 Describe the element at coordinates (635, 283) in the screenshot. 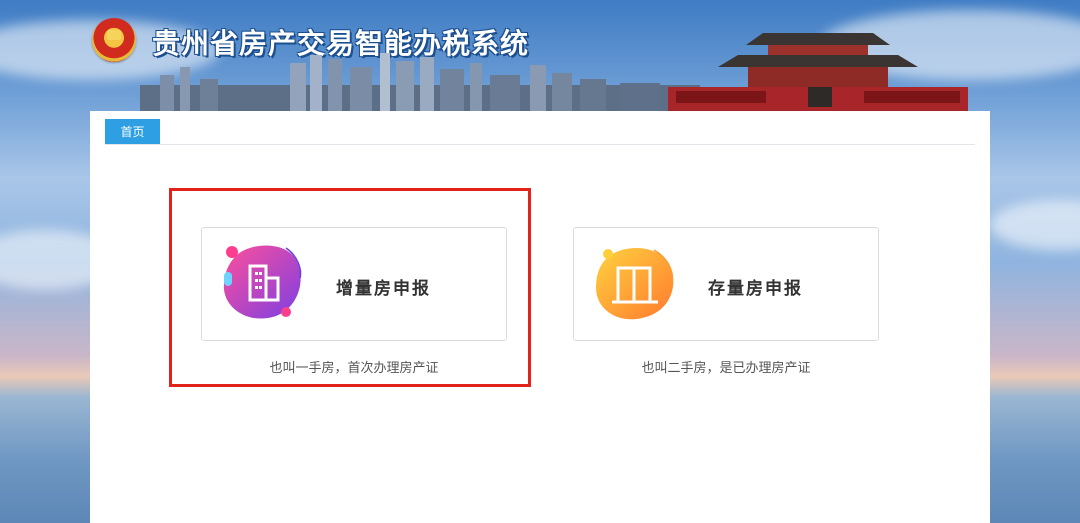

I see `door-icon` at that location.